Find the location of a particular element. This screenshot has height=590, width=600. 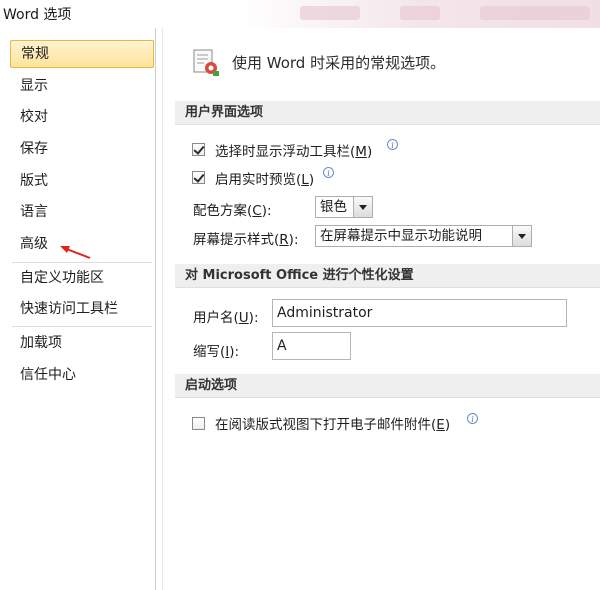

general-options-icon is located at coordinates (206, 62).